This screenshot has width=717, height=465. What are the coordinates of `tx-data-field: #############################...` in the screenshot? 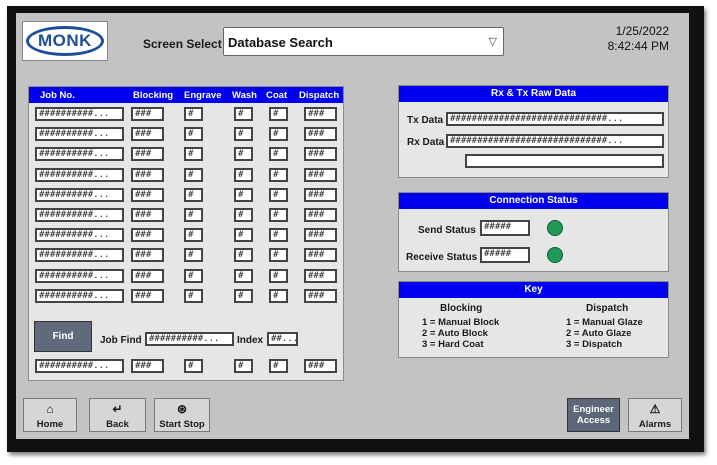 It's located at (555, 119).